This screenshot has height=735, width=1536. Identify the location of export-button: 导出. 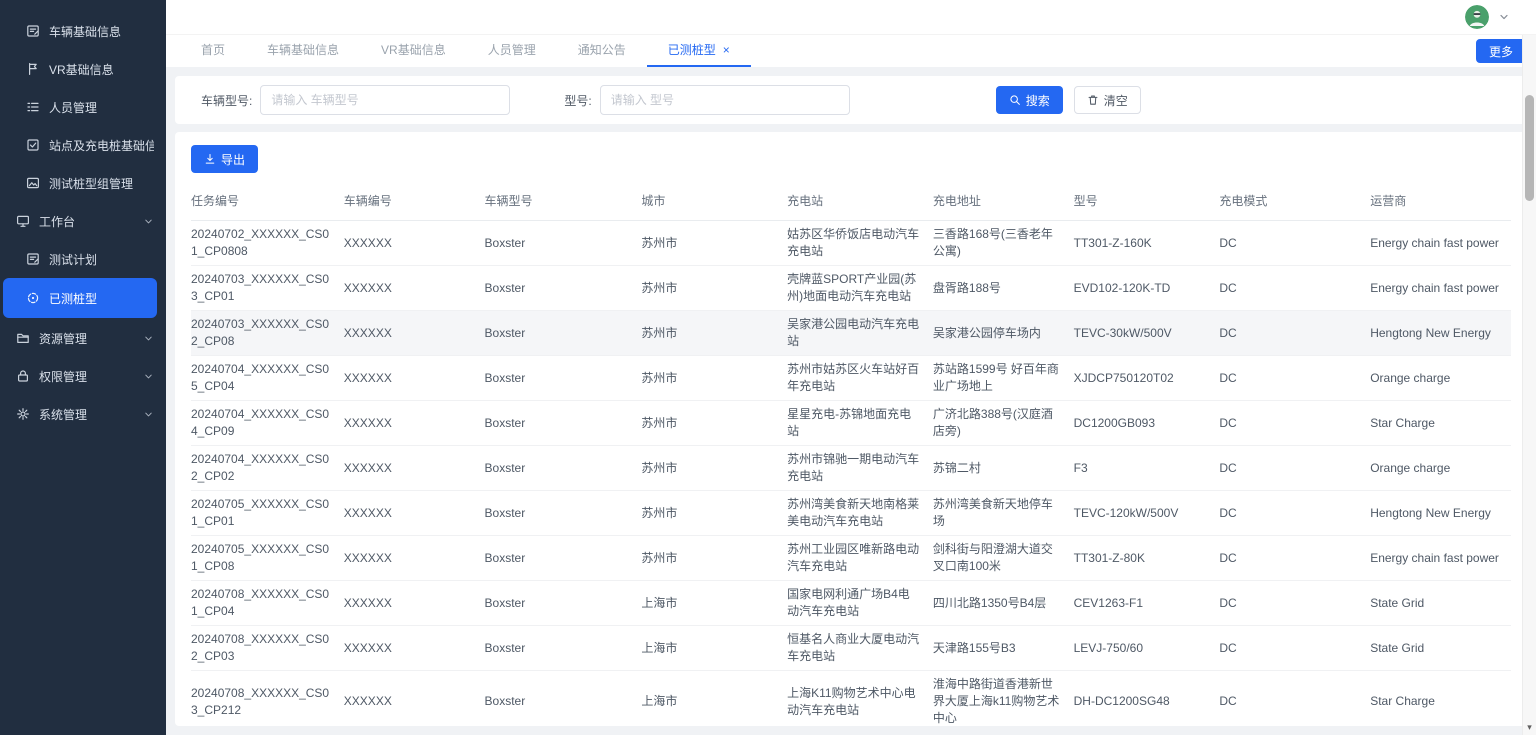
(225, 159).